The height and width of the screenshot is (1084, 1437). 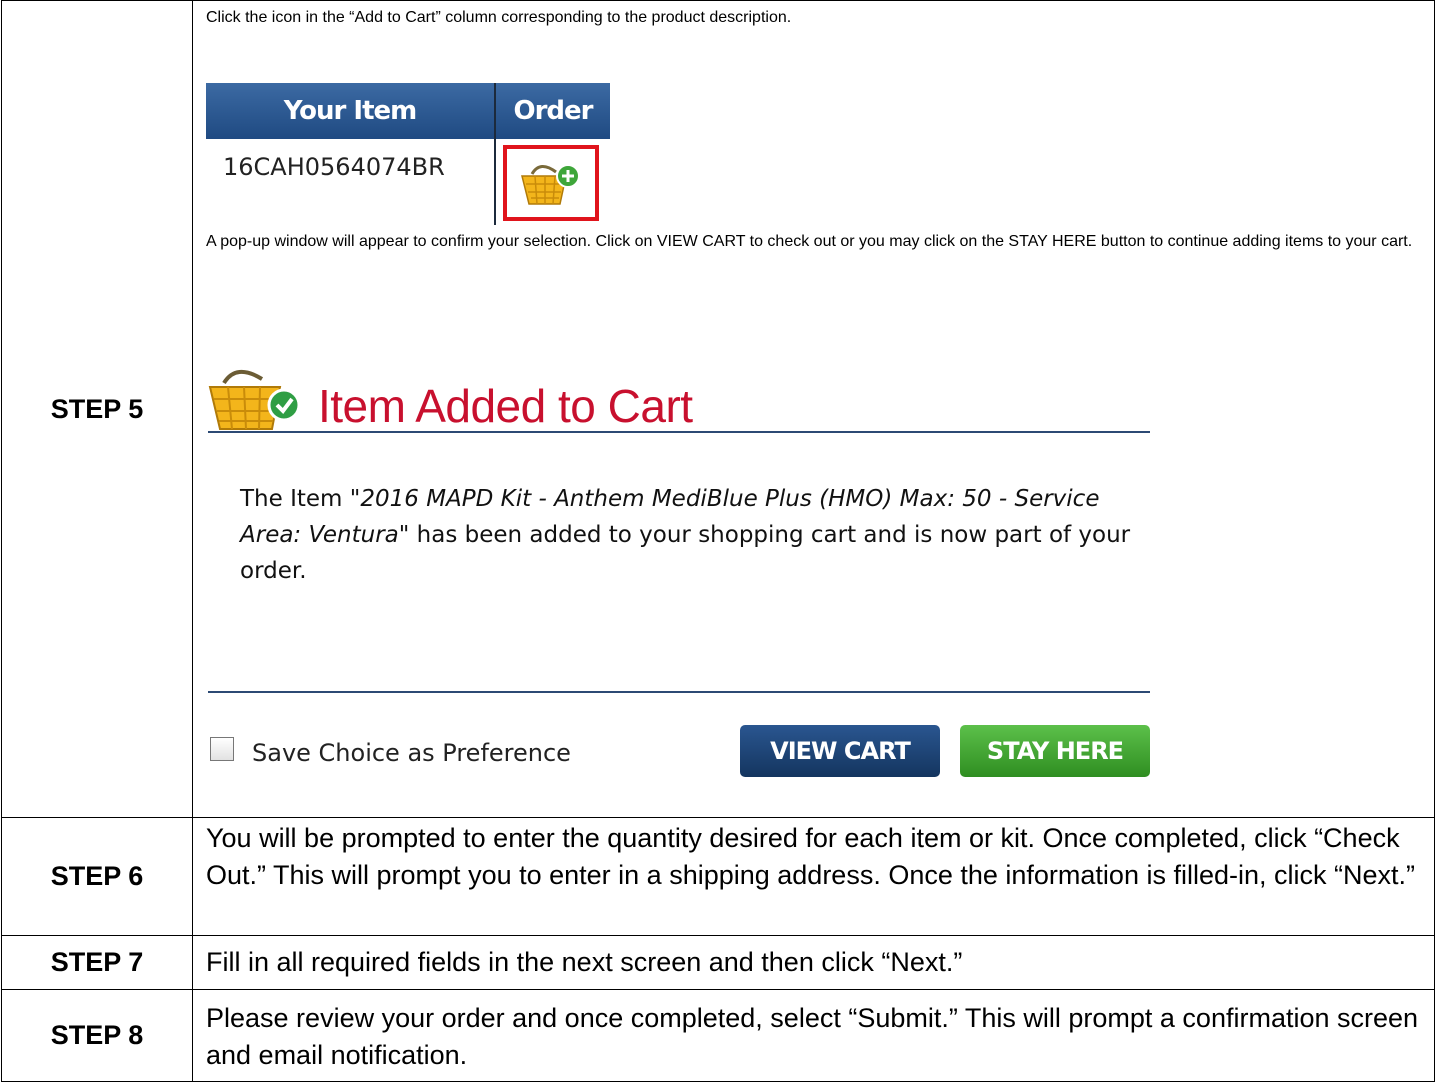 I want to click on your-item-header: Your Item, so click(x=350, y=111).